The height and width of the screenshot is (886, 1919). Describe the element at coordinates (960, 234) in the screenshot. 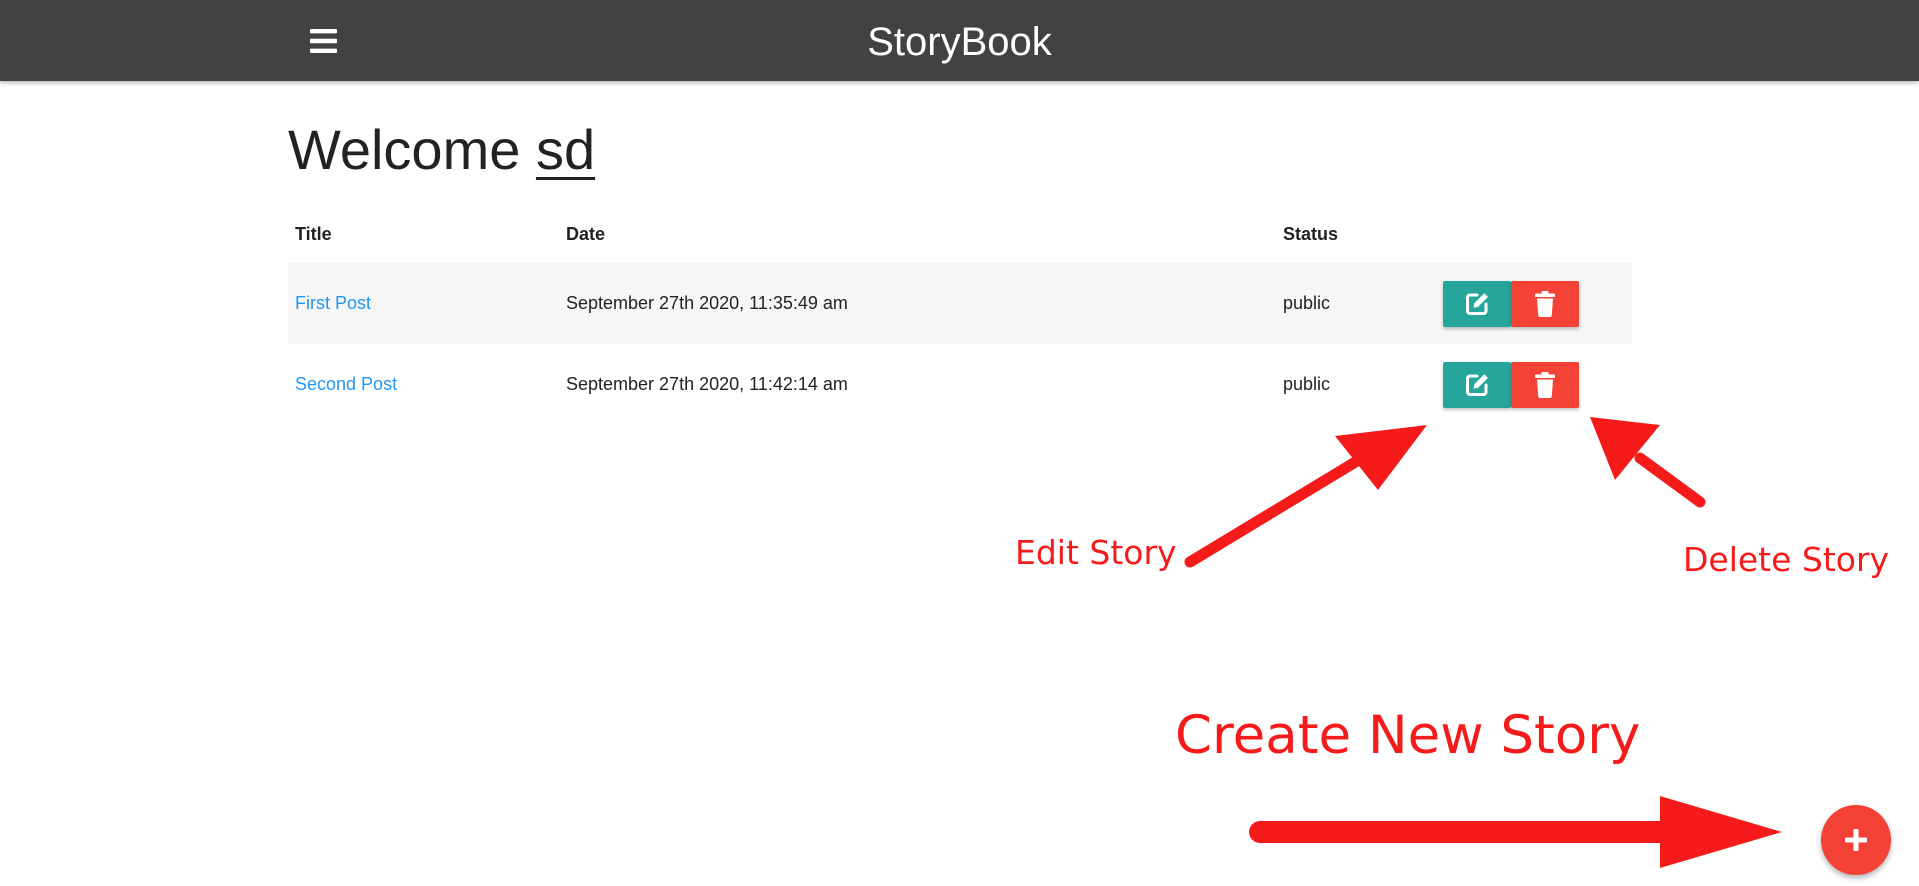

I see `table-header-row: Title Date Status` at that location.